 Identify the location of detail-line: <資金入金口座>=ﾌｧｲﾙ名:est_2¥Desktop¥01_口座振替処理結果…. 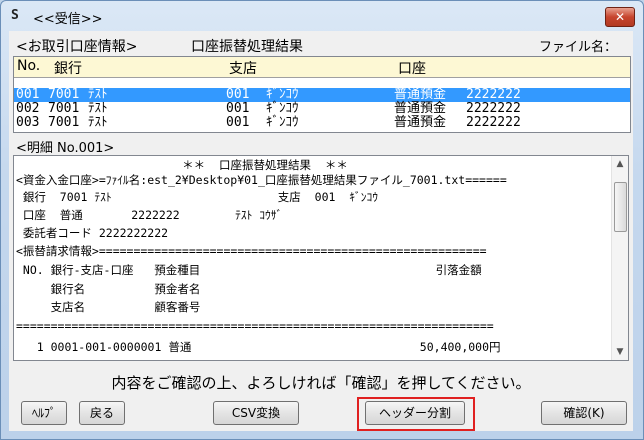
(261, 180).